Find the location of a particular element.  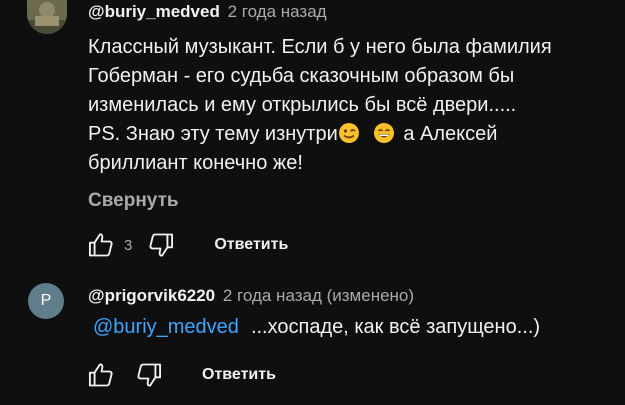

comment-text: ...хоспаде, как всё запущено...) is located at coordinates (395, 327).